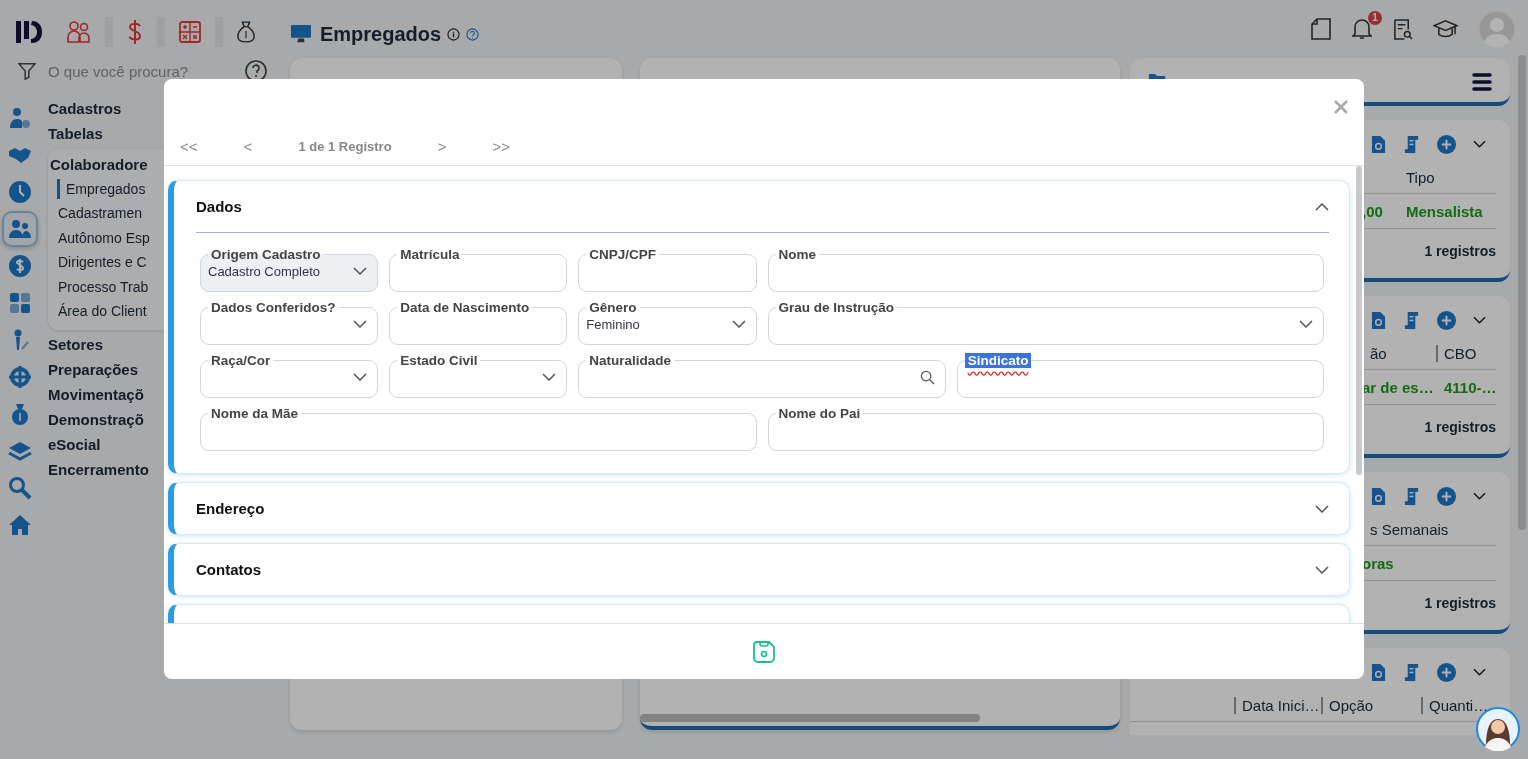 This screenshot has width=1528, height=759. Describe the element at coordinates (241, 360) in the screenshot. I see `field-label: Raça/Cor` at that location.